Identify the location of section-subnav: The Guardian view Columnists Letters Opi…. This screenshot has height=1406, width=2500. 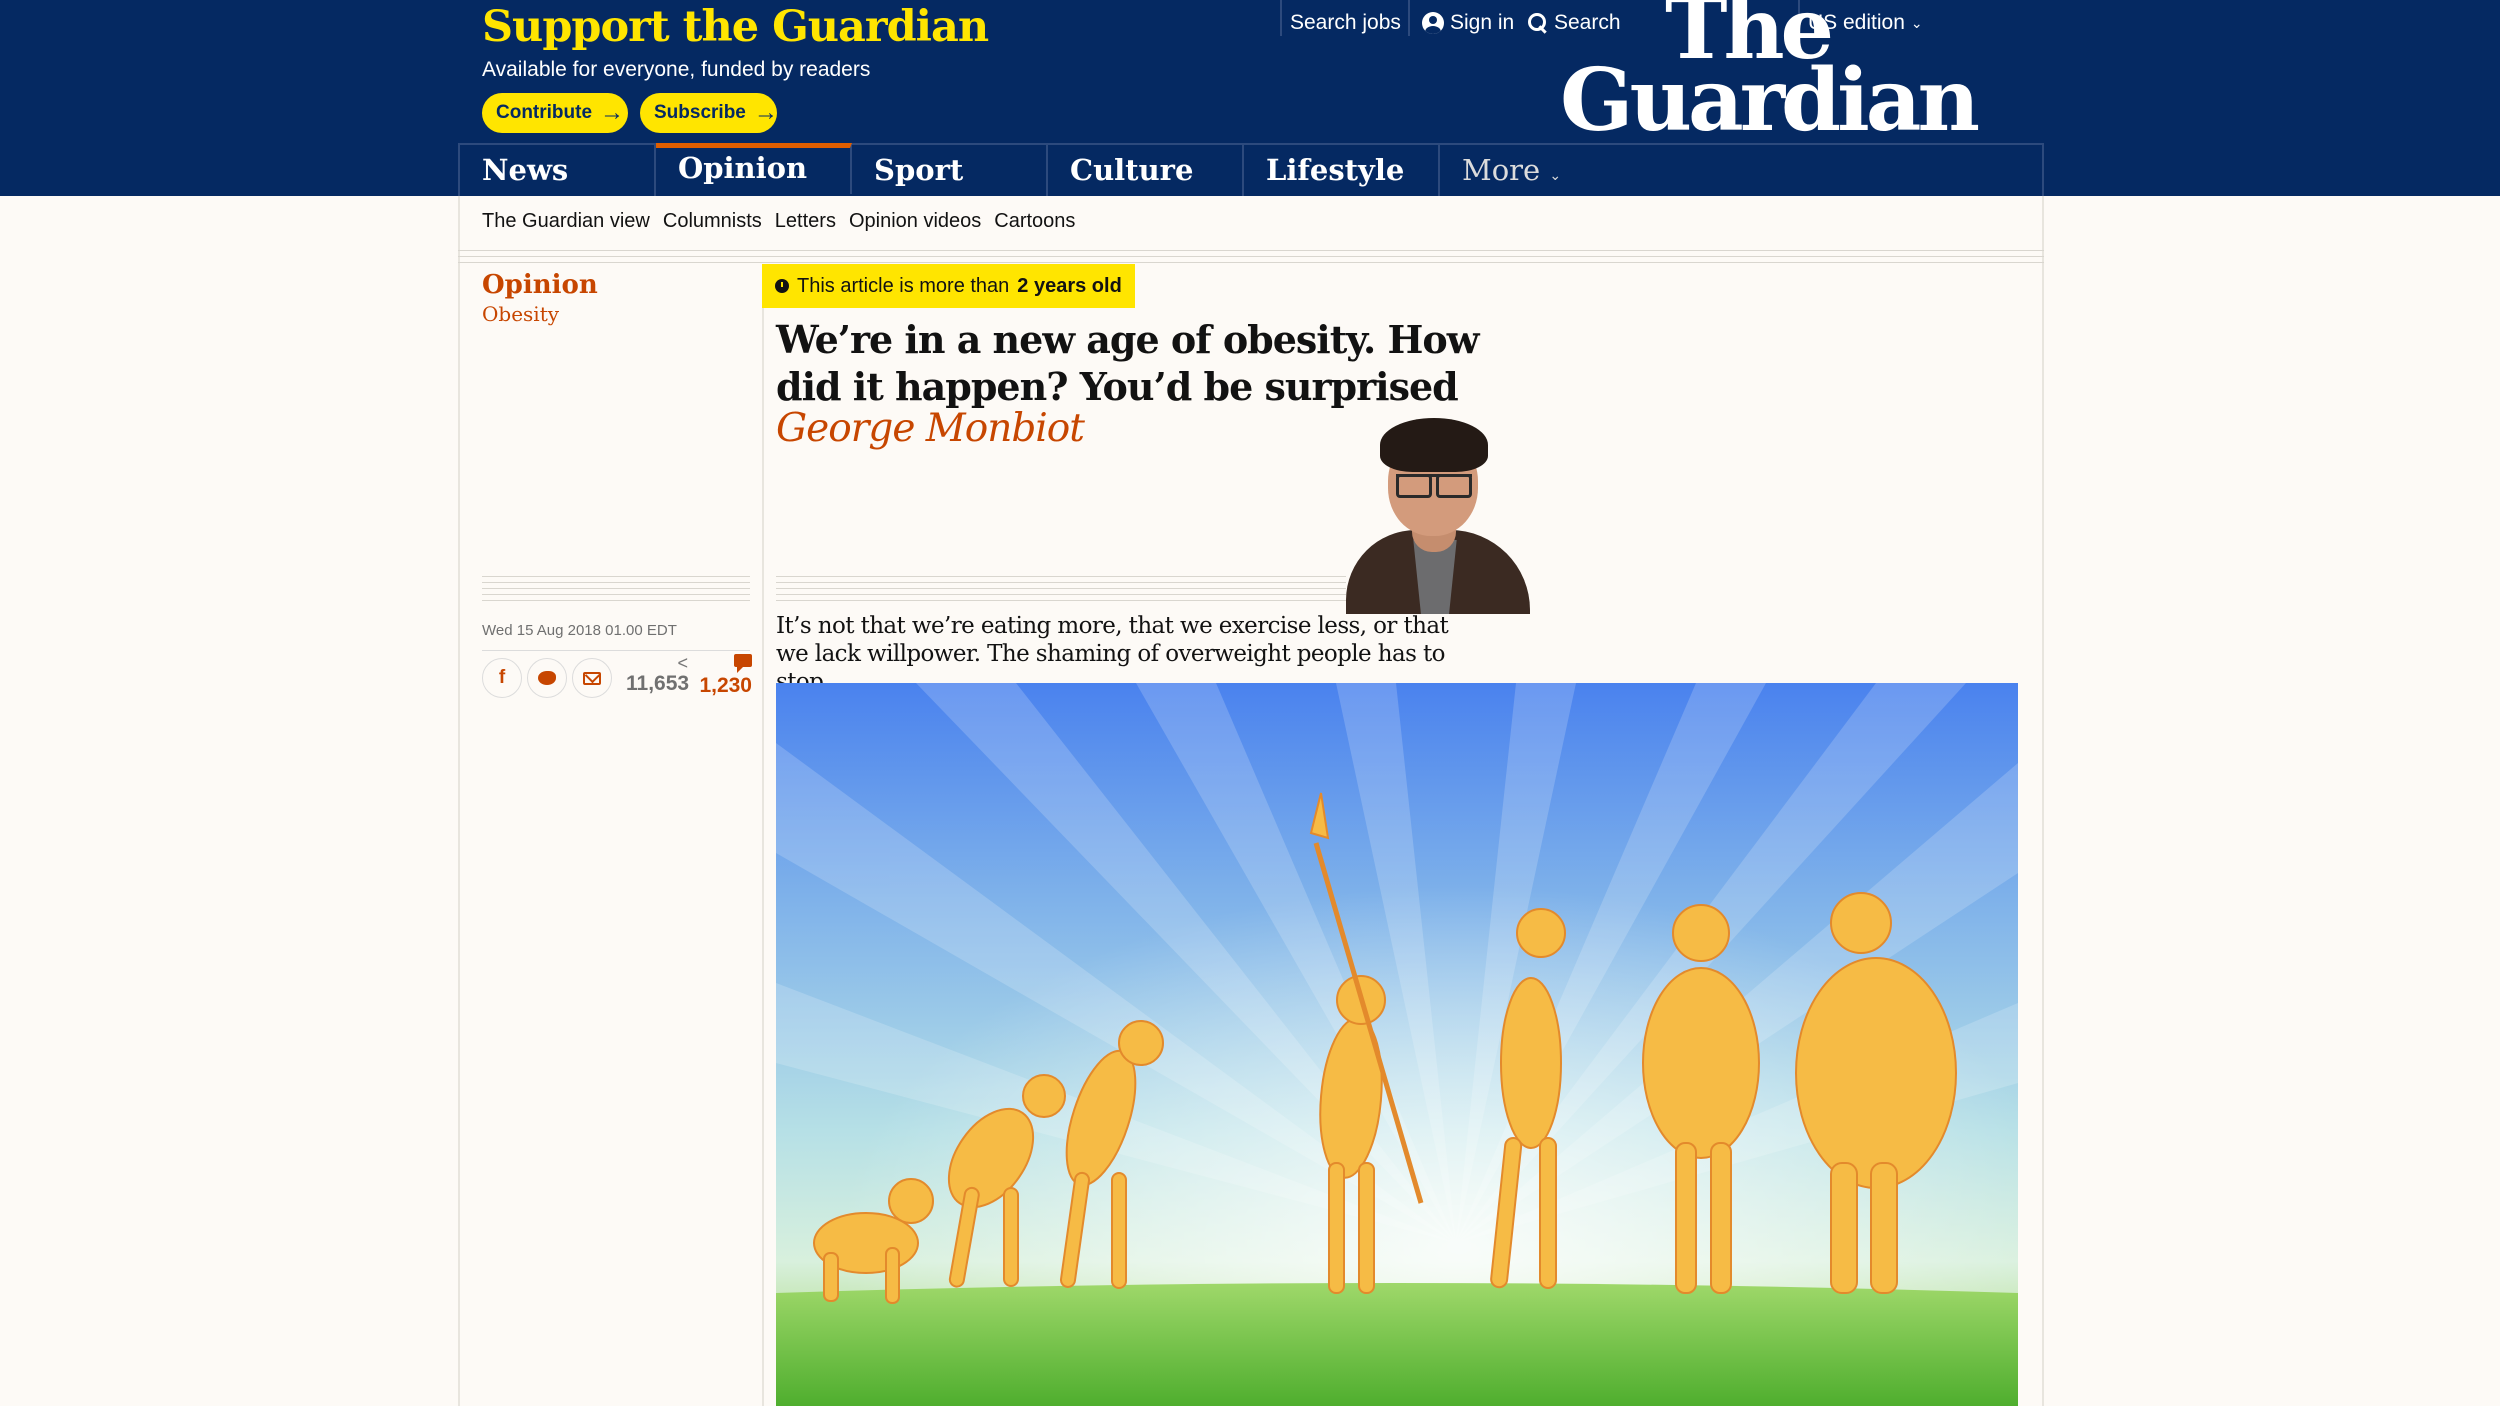
(778, 221).